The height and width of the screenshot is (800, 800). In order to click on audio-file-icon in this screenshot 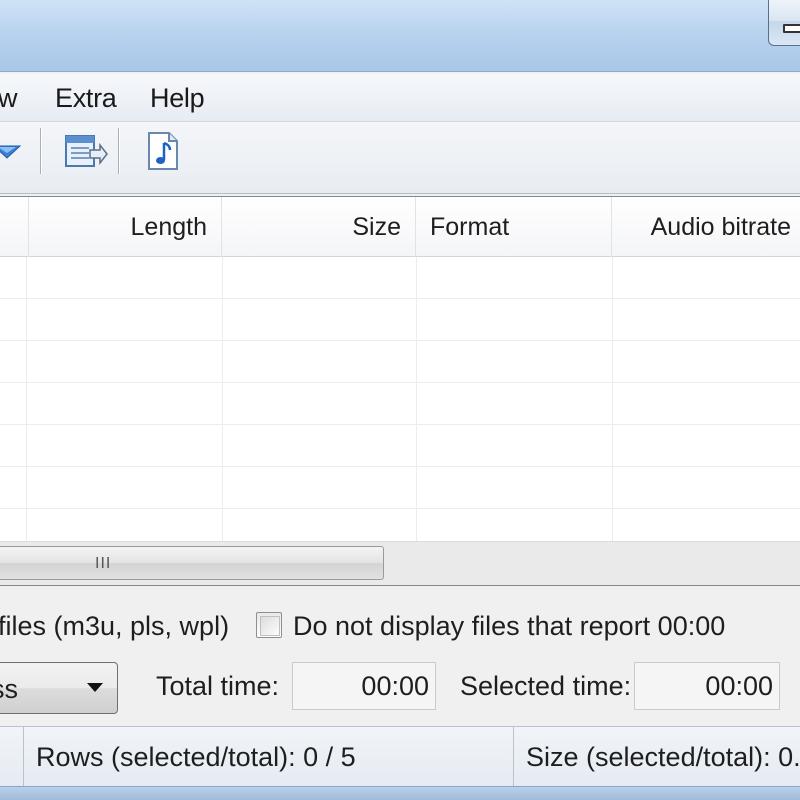, I will do `click(163, 151)`.